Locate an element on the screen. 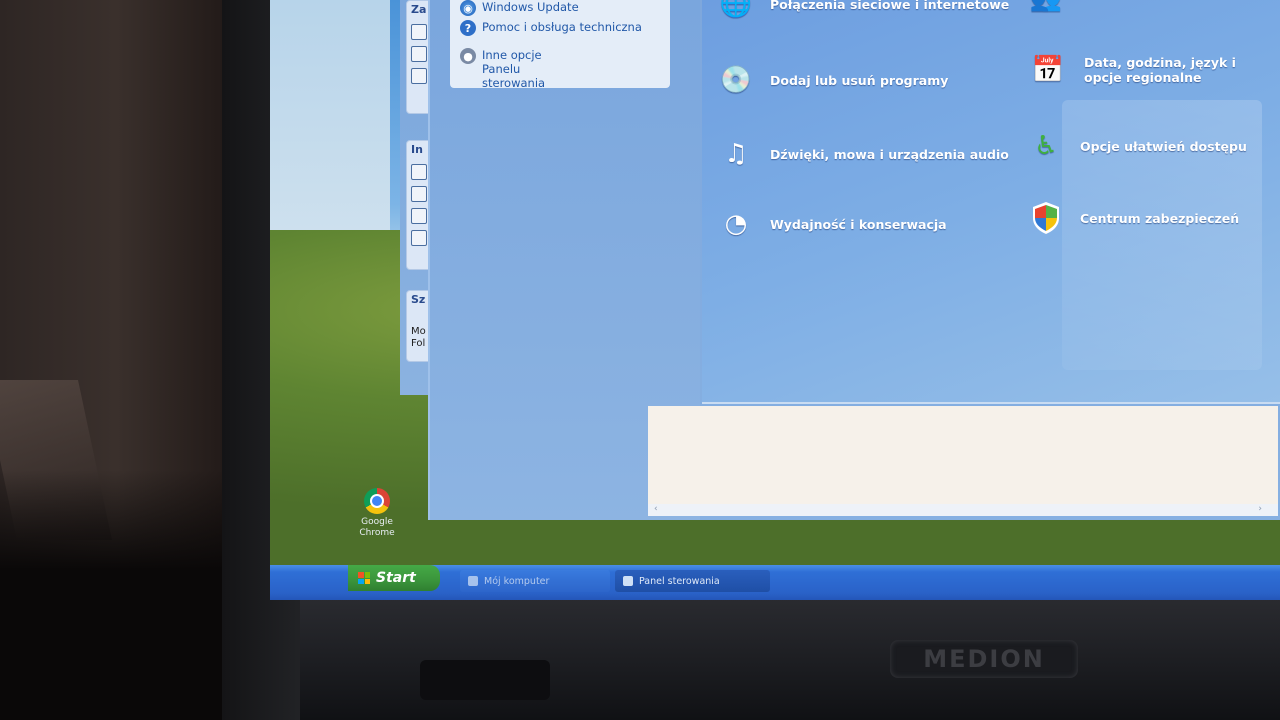  chrome-icon is located at coordinates (377, 501).